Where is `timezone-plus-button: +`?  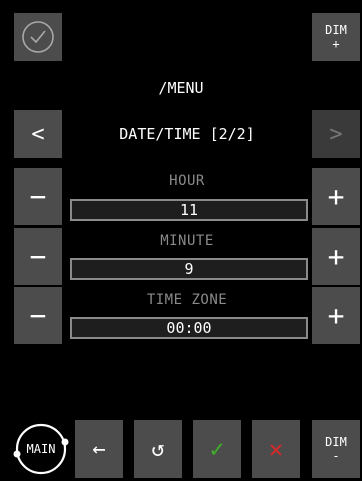 timezone-plus-button: + is located at coordinates (336, 315).